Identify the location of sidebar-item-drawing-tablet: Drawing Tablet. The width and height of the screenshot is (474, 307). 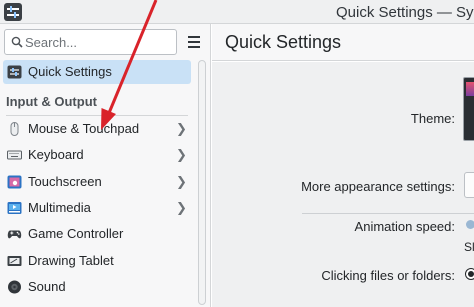
(97, 261).